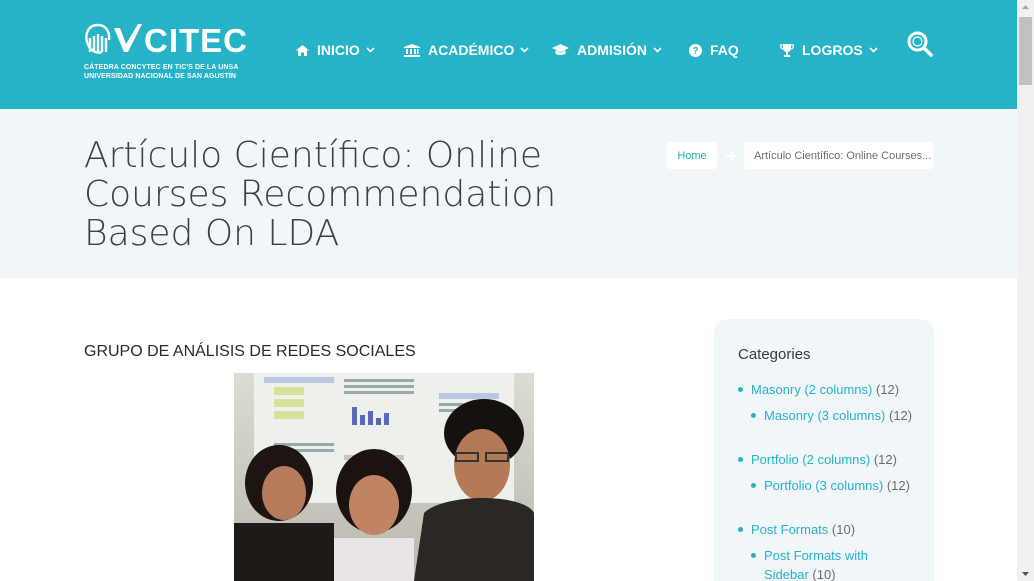 This screenshot has height=581, width=1034. I want to click on nav-item-logros: LOGROS, so click(829, 50).